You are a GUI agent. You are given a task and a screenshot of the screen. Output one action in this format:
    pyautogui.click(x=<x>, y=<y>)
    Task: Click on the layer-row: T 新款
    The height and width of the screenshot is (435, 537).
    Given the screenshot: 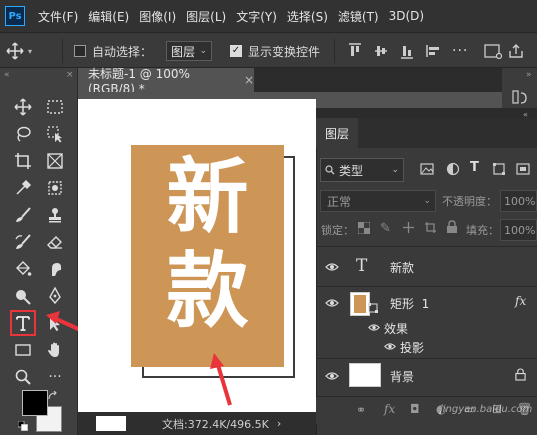 What is the action you would take?
    pyautogui.click(x=426, y=267)
    